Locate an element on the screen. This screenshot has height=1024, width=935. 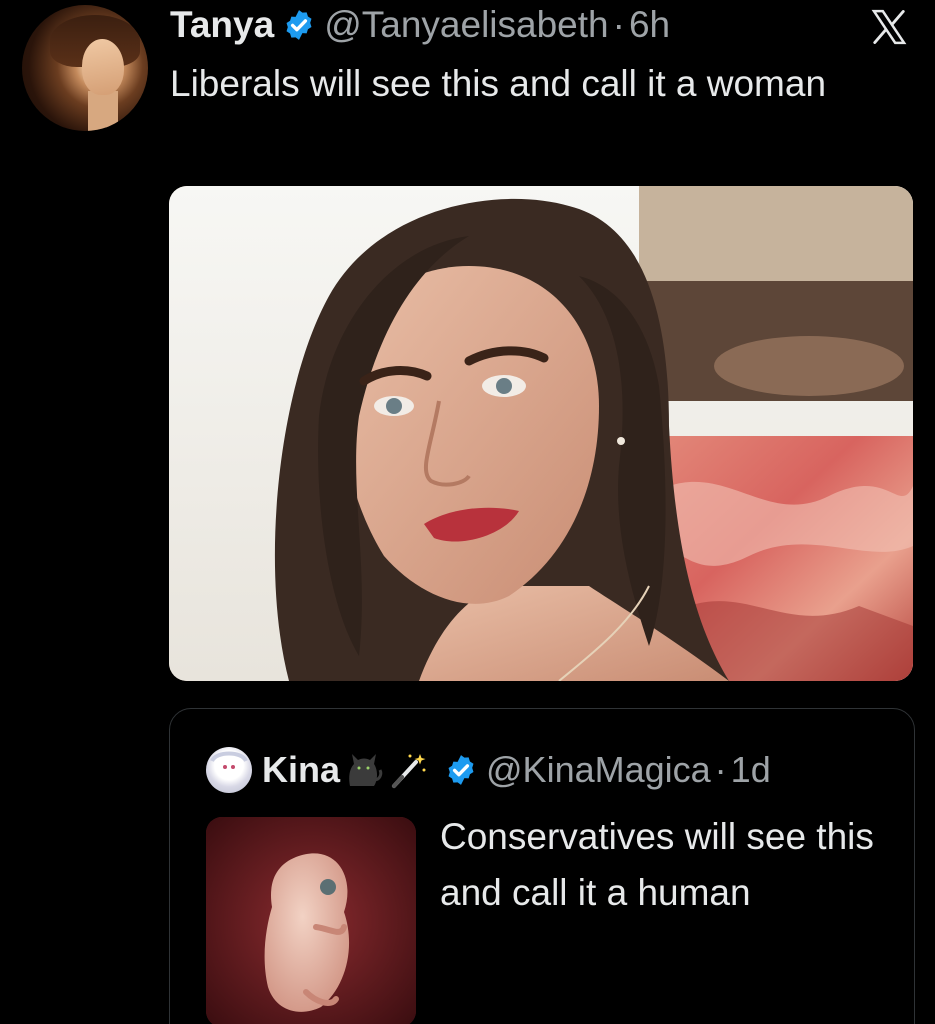
quoted-tweet-timestamp: 1d is located at coordinates (751, 770).